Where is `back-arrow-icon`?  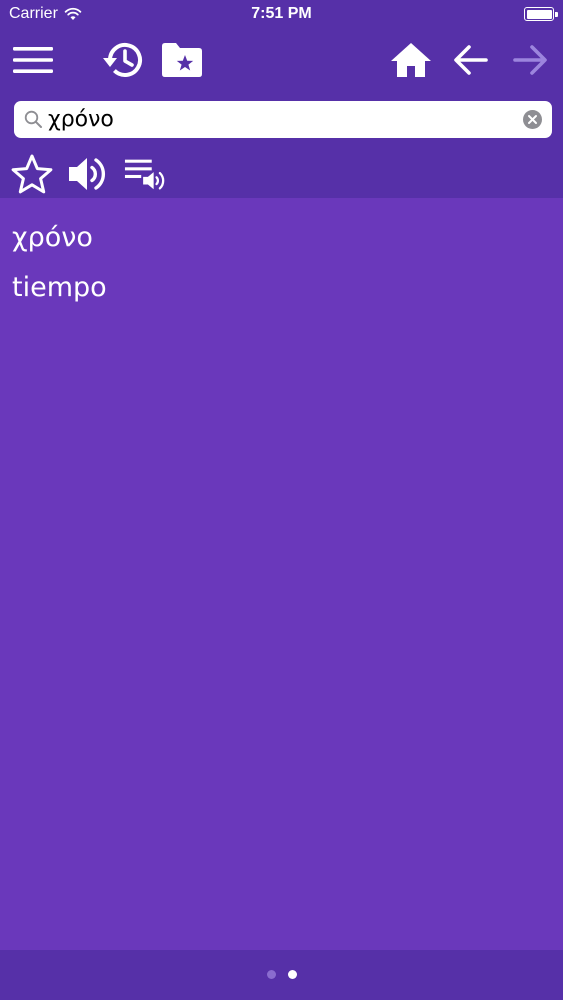
back-arrow-icon is located at coordinates (471, 60).